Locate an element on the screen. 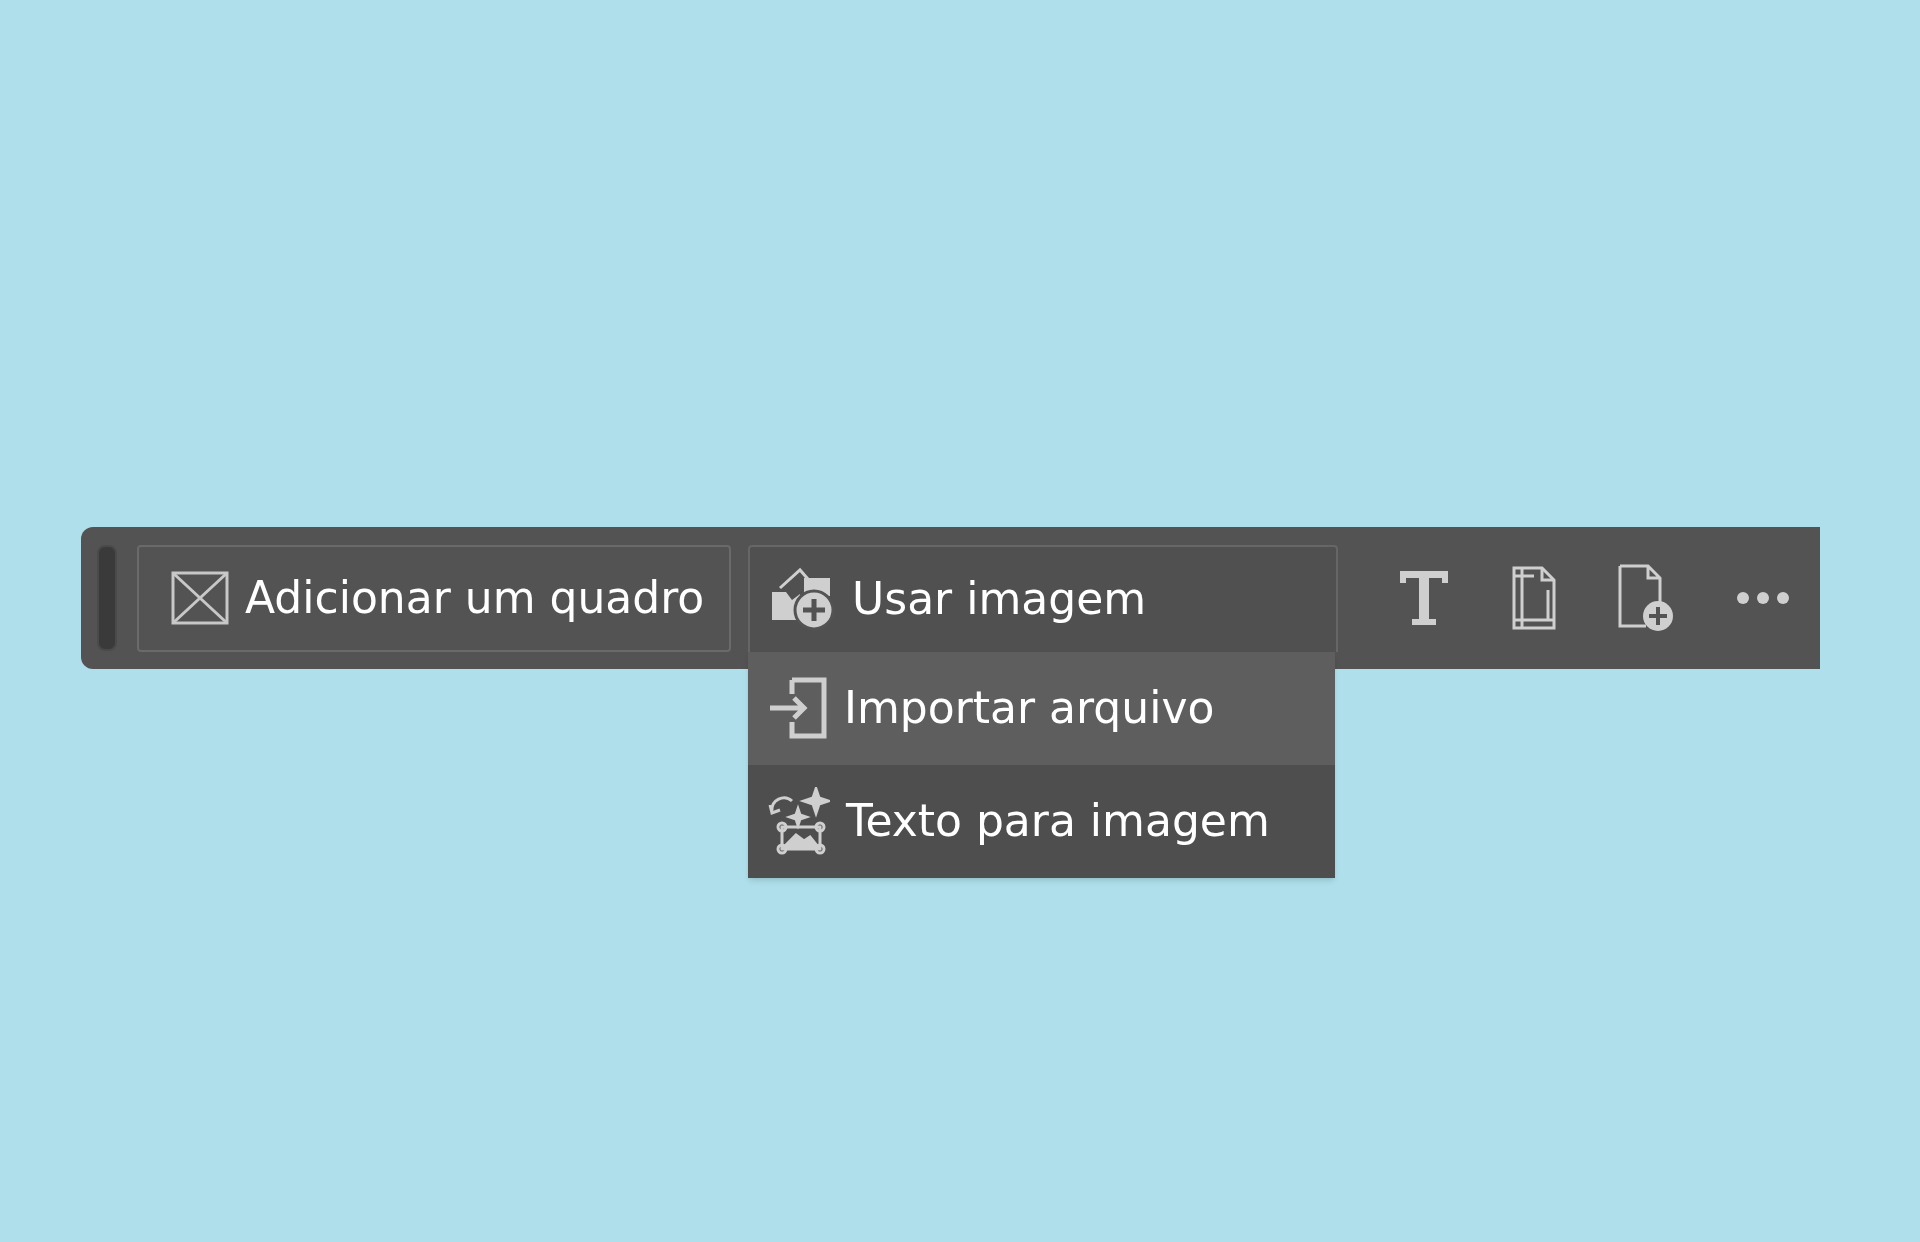 The width and height of the screenshot is (1920, 1242). sparkle-image-icon is located at coordinates (799, 821).